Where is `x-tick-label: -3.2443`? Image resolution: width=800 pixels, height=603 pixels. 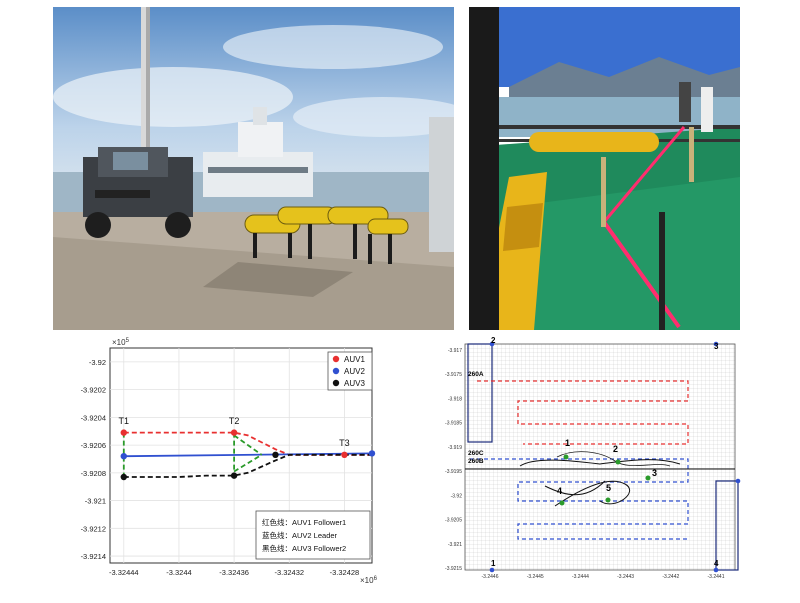 x-tick-label: -3.2443 is located at coordinates (625, 577).